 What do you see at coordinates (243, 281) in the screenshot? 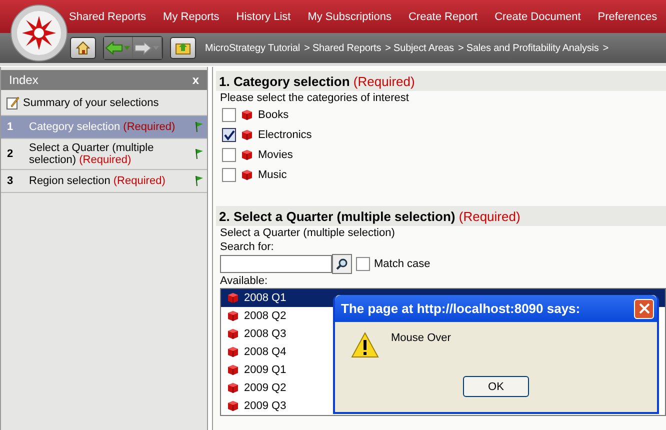
I see `available-label: Available:` at bounding box center [243, 281].